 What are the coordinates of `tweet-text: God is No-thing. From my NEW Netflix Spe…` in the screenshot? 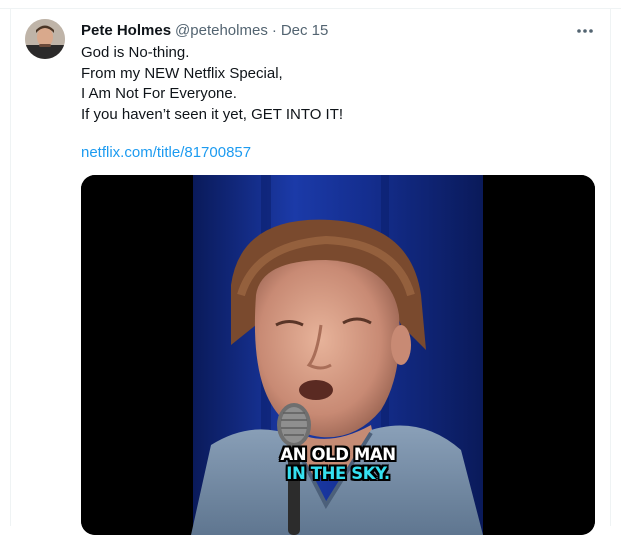 It's located at (212, 84).